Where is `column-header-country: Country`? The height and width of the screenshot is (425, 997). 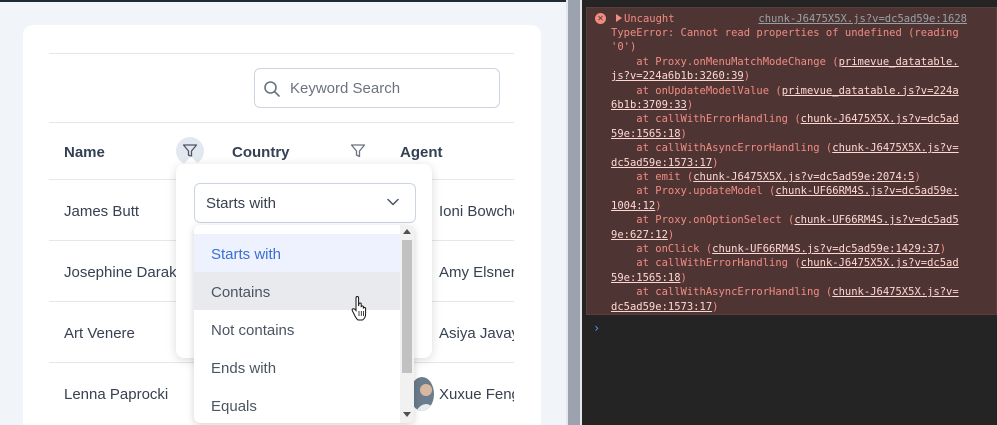 column-header-country: Country is located at coordinates (261, 152).